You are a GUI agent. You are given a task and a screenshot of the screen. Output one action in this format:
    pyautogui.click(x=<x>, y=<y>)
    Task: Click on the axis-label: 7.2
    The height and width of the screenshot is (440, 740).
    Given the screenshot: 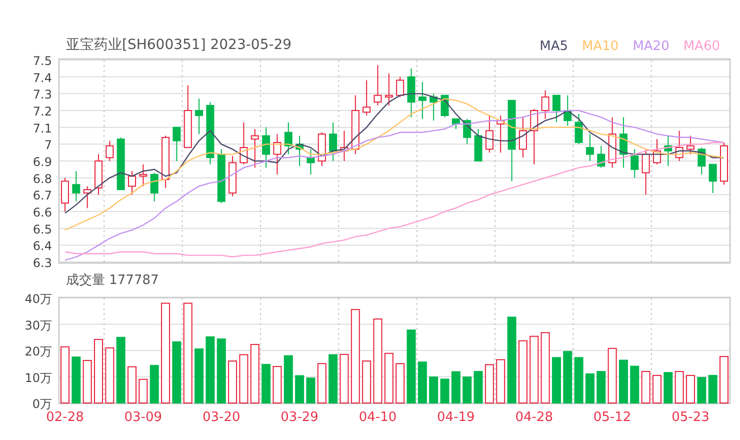 What is the action you would take?
    pyautogui.click(x=42, y=111)
    